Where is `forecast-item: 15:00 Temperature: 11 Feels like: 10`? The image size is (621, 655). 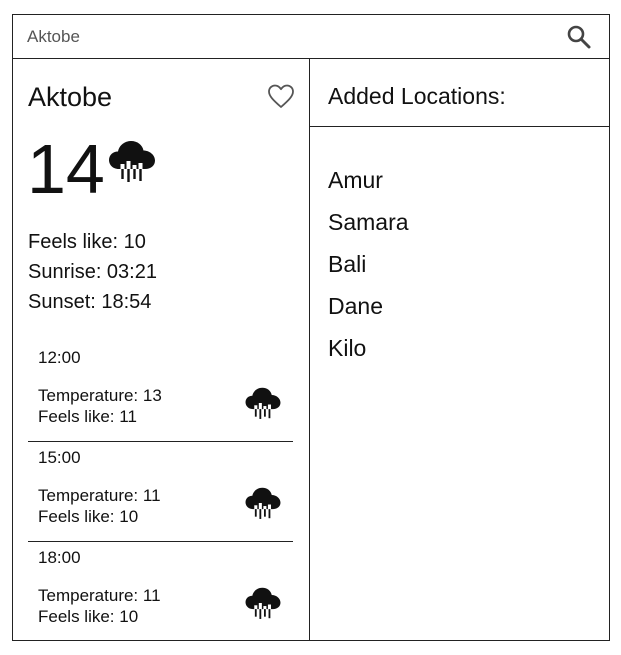
forecast-item: 15:00 Temperature: 11 Feels like: 10 is located at coordinates (160, 492).